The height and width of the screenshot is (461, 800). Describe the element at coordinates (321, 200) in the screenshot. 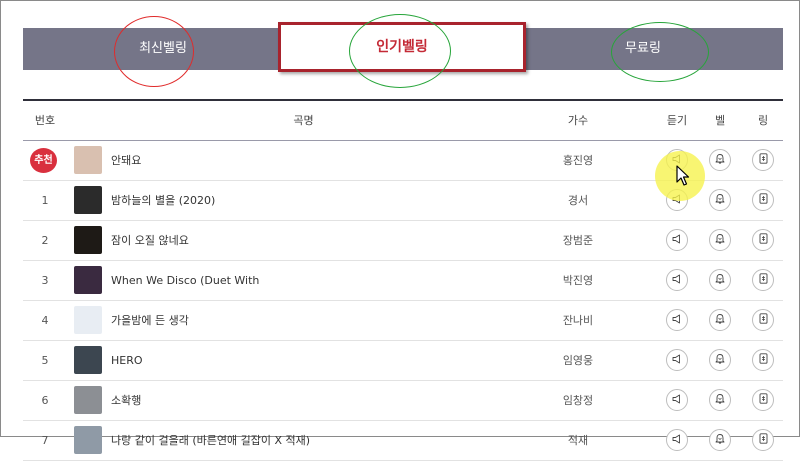

I see `song-title: 밤하늘의 별을 (2020)` at that location.